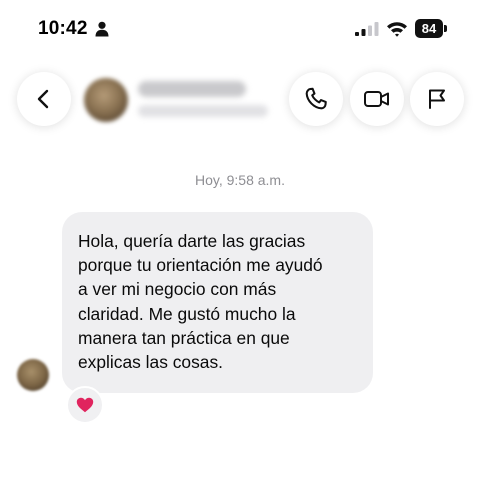  Describe the element at coordinates (192, 241) in the screenshot. I see `message-line: Hola, quería darte las gracias` at that location.